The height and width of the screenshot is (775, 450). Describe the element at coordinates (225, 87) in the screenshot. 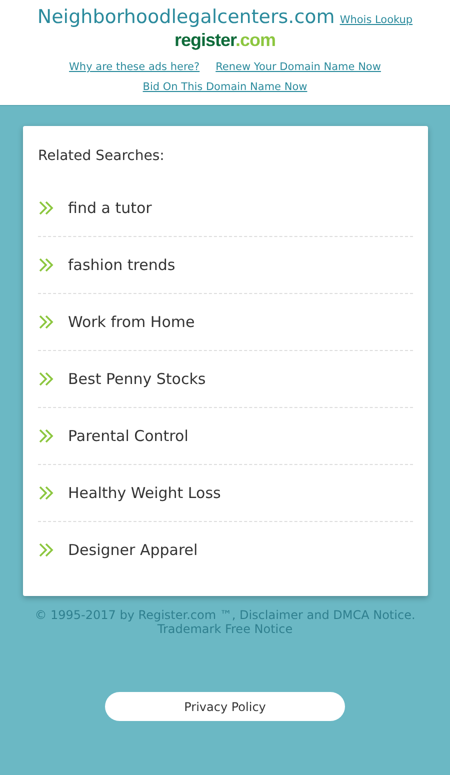

I see `header-link: Bid On This Domain Name Now` at that location.